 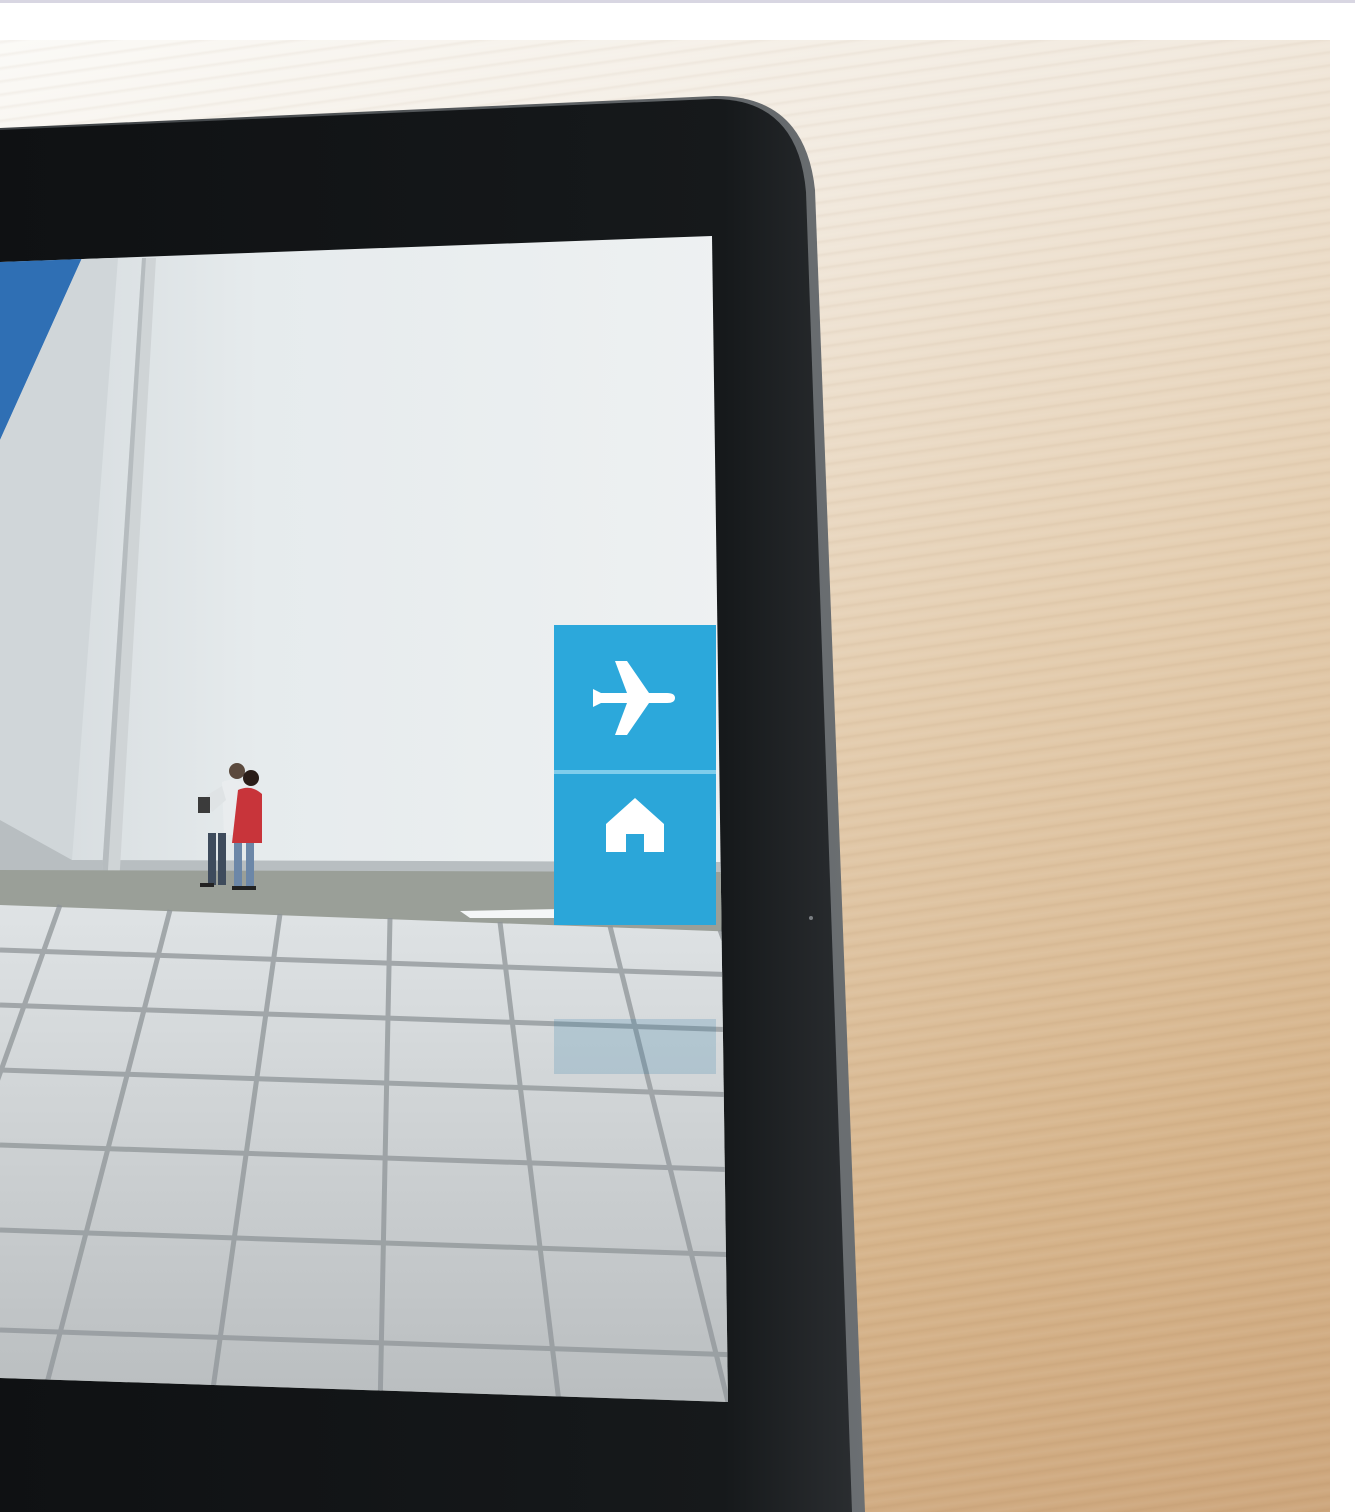 What do you see at coordinates (635, 824) in the screenshot?
I see `home-icon` at bounding box center [635, 824].